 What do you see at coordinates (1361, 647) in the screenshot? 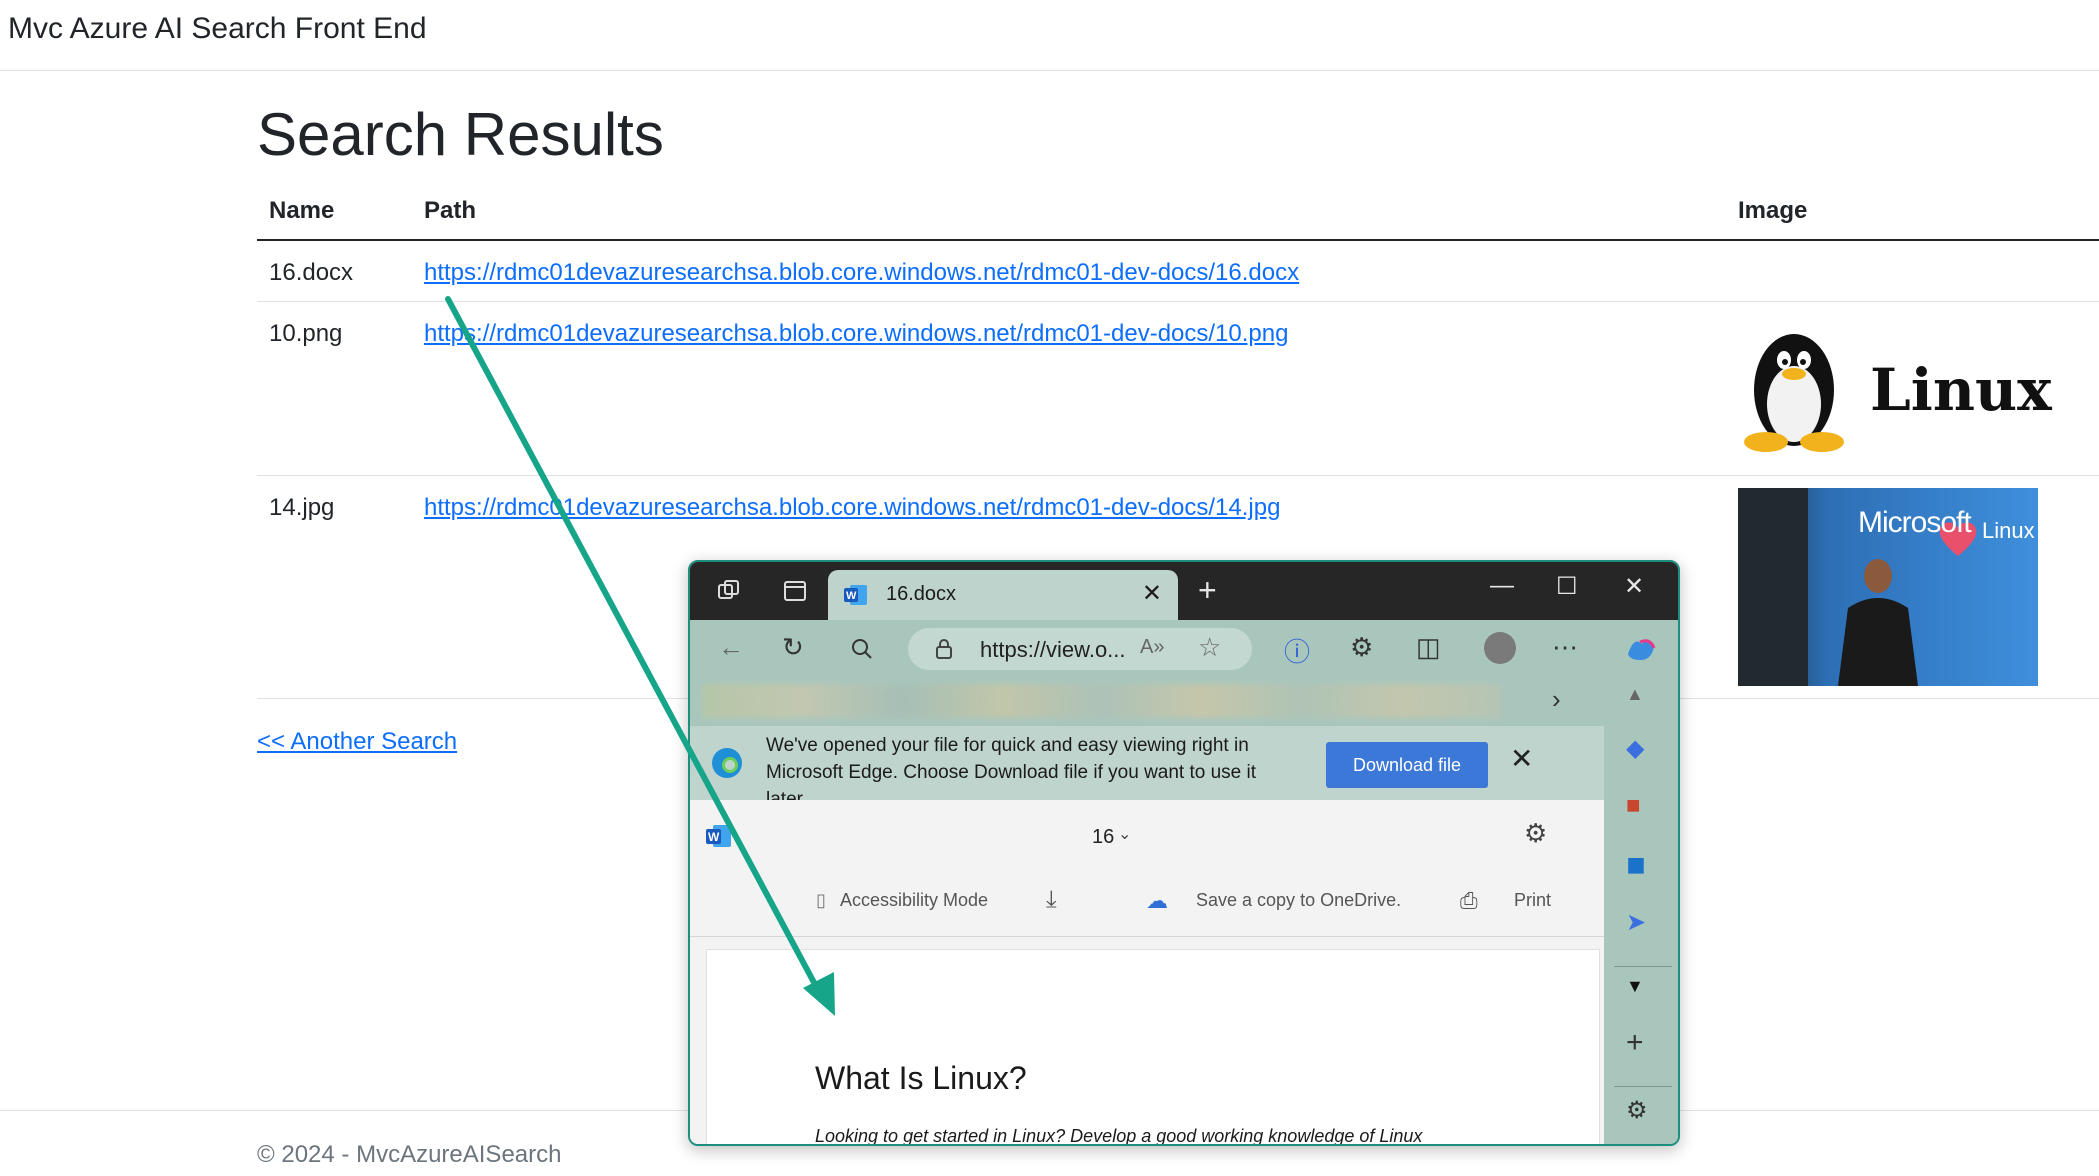
I see `extensions-icon: ⚙` at bounding box center [1361, 647].